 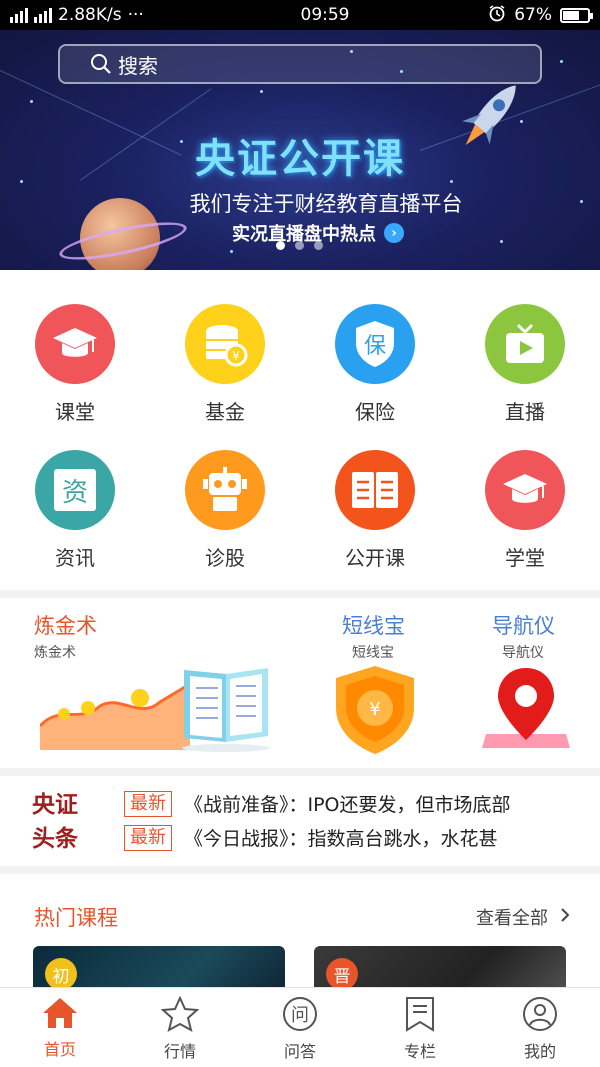 What do you see at coordinates (523, 626) in the screenshot?
I see `feature-title: 导航仪` at bounding box center [523, 626].